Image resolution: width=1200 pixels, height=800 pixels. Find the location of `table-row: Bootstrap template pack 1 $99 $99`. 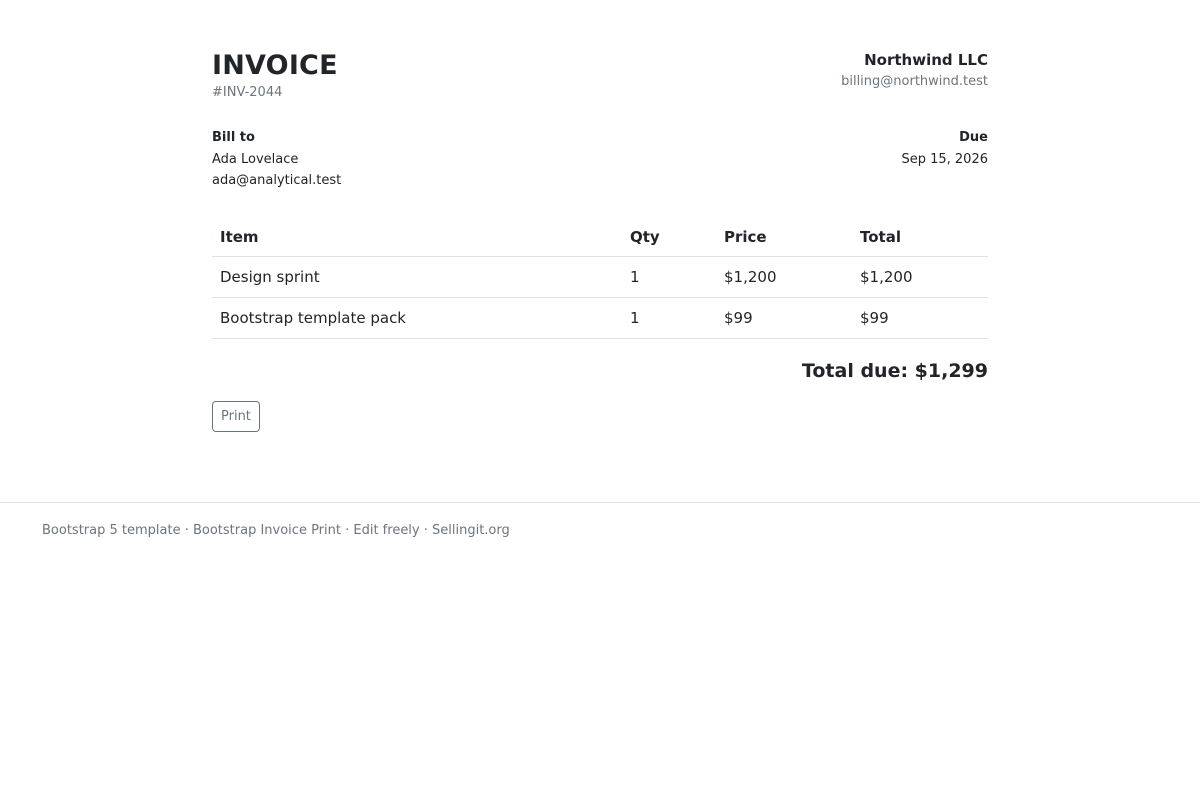

table-row: Bootstrap template pack 1 $99 $99 is located at coordinates (600, 318).